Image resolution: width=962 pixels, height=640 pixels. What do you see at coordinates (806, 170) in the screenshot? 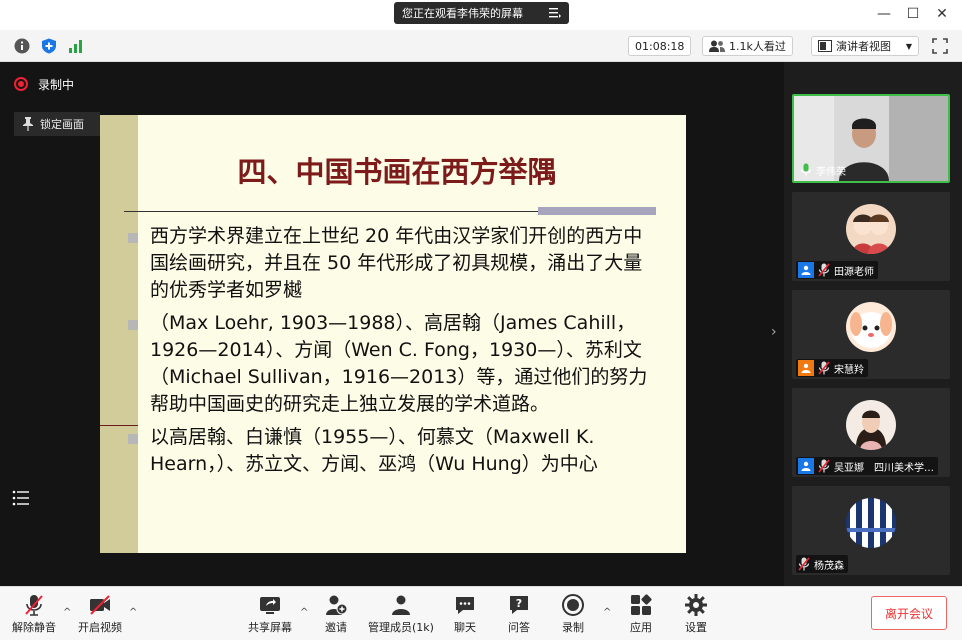
I see `mic-icon` at bounding box center [806, 170].